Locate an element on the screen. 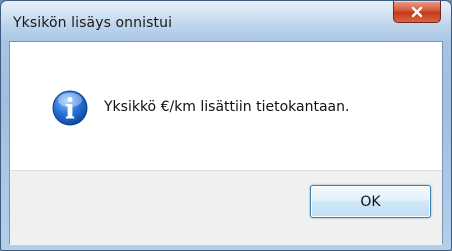 Image resolution: width=452 pixels, height=251 pixels. info-icon is located at coordinates (70, 108).